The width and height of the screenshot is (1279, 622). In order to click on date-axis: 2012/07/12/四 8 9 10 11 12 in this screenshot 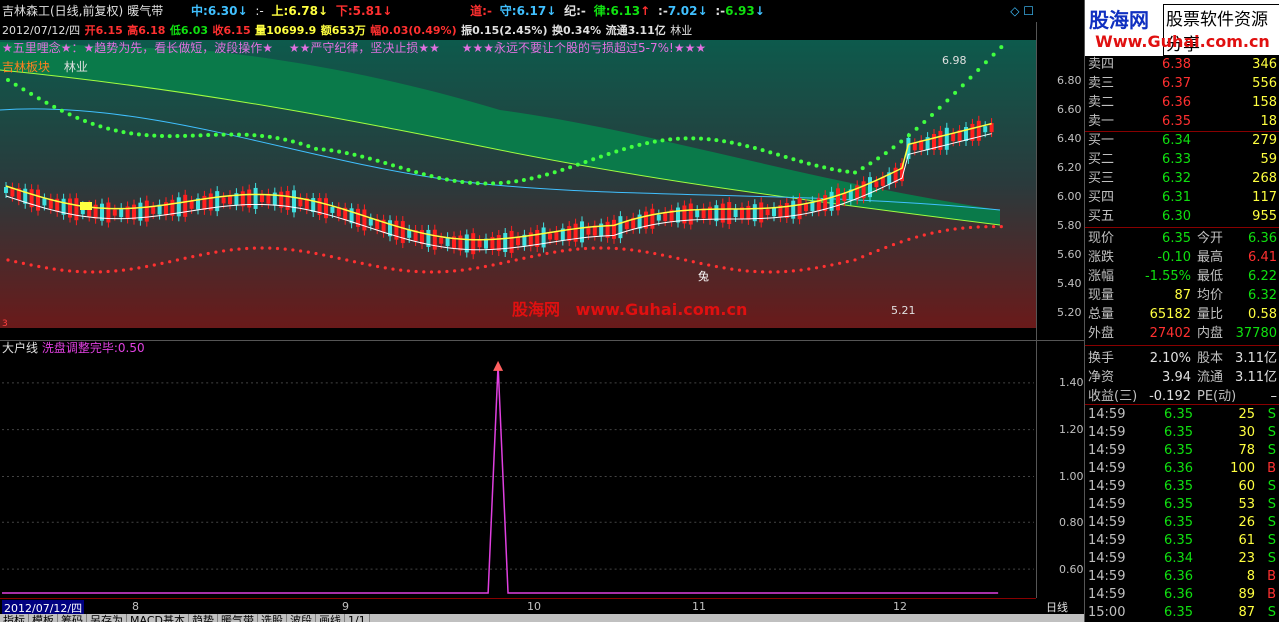, I will do `click(518, 607)`.